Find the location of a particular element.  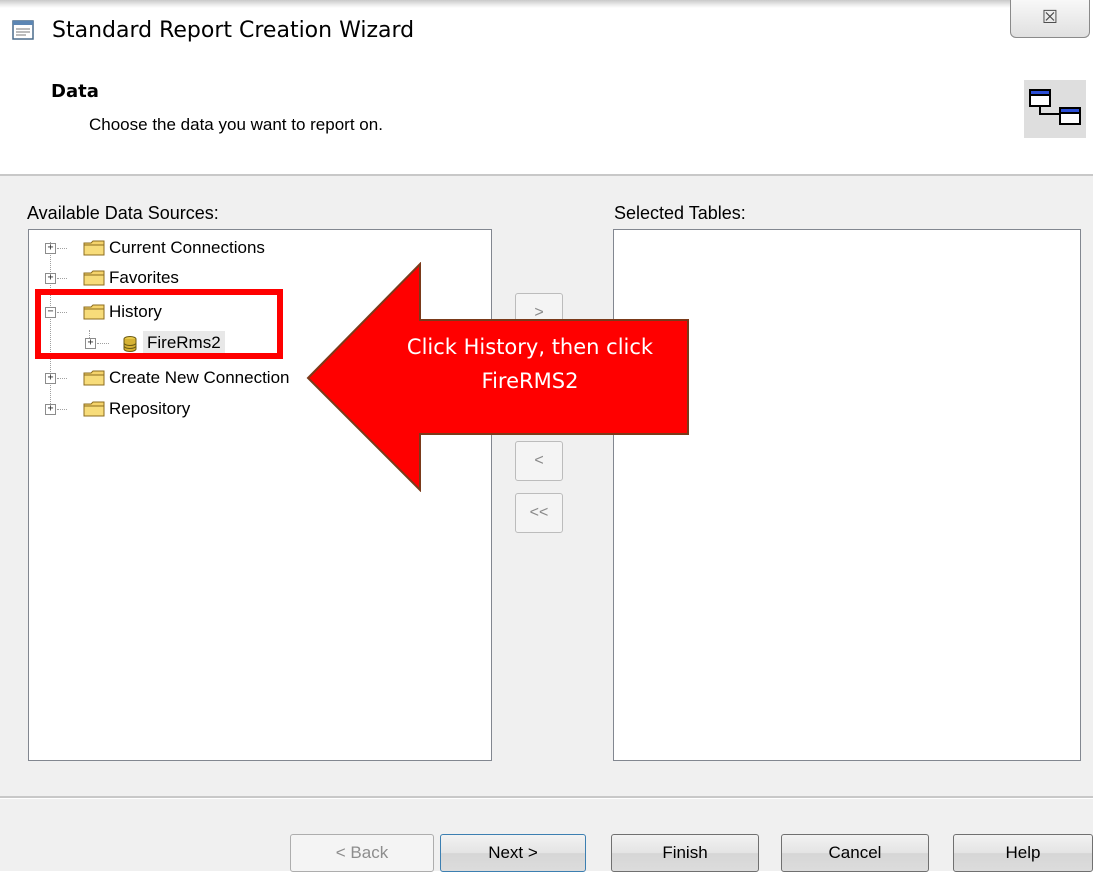

close-button: ☒ is located at coordinates (1050, 19).